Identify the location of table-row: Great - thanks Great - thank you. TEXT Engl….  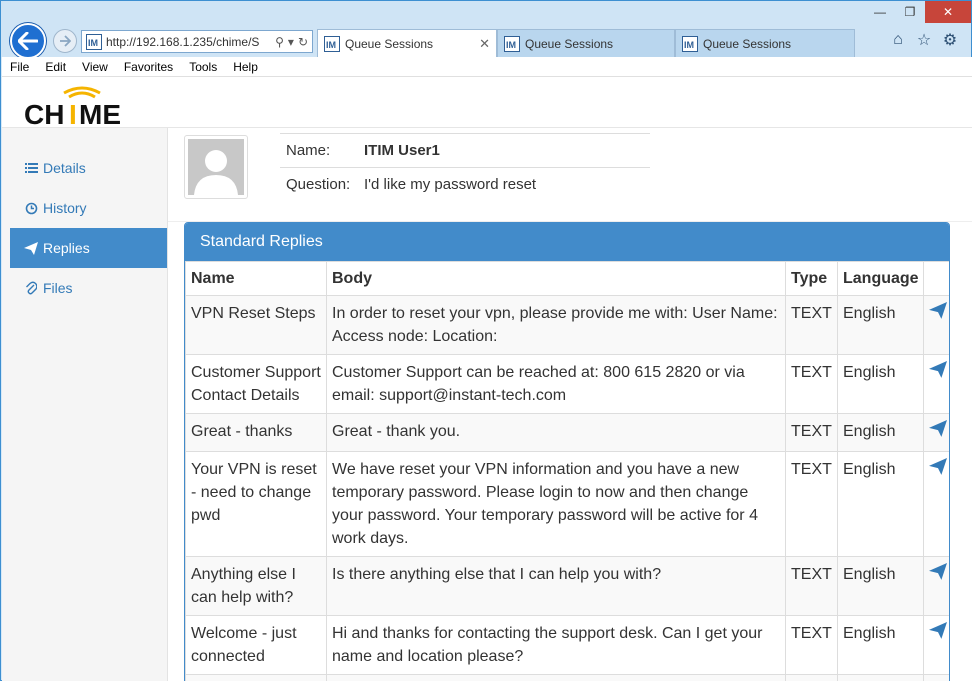
(567, 432).